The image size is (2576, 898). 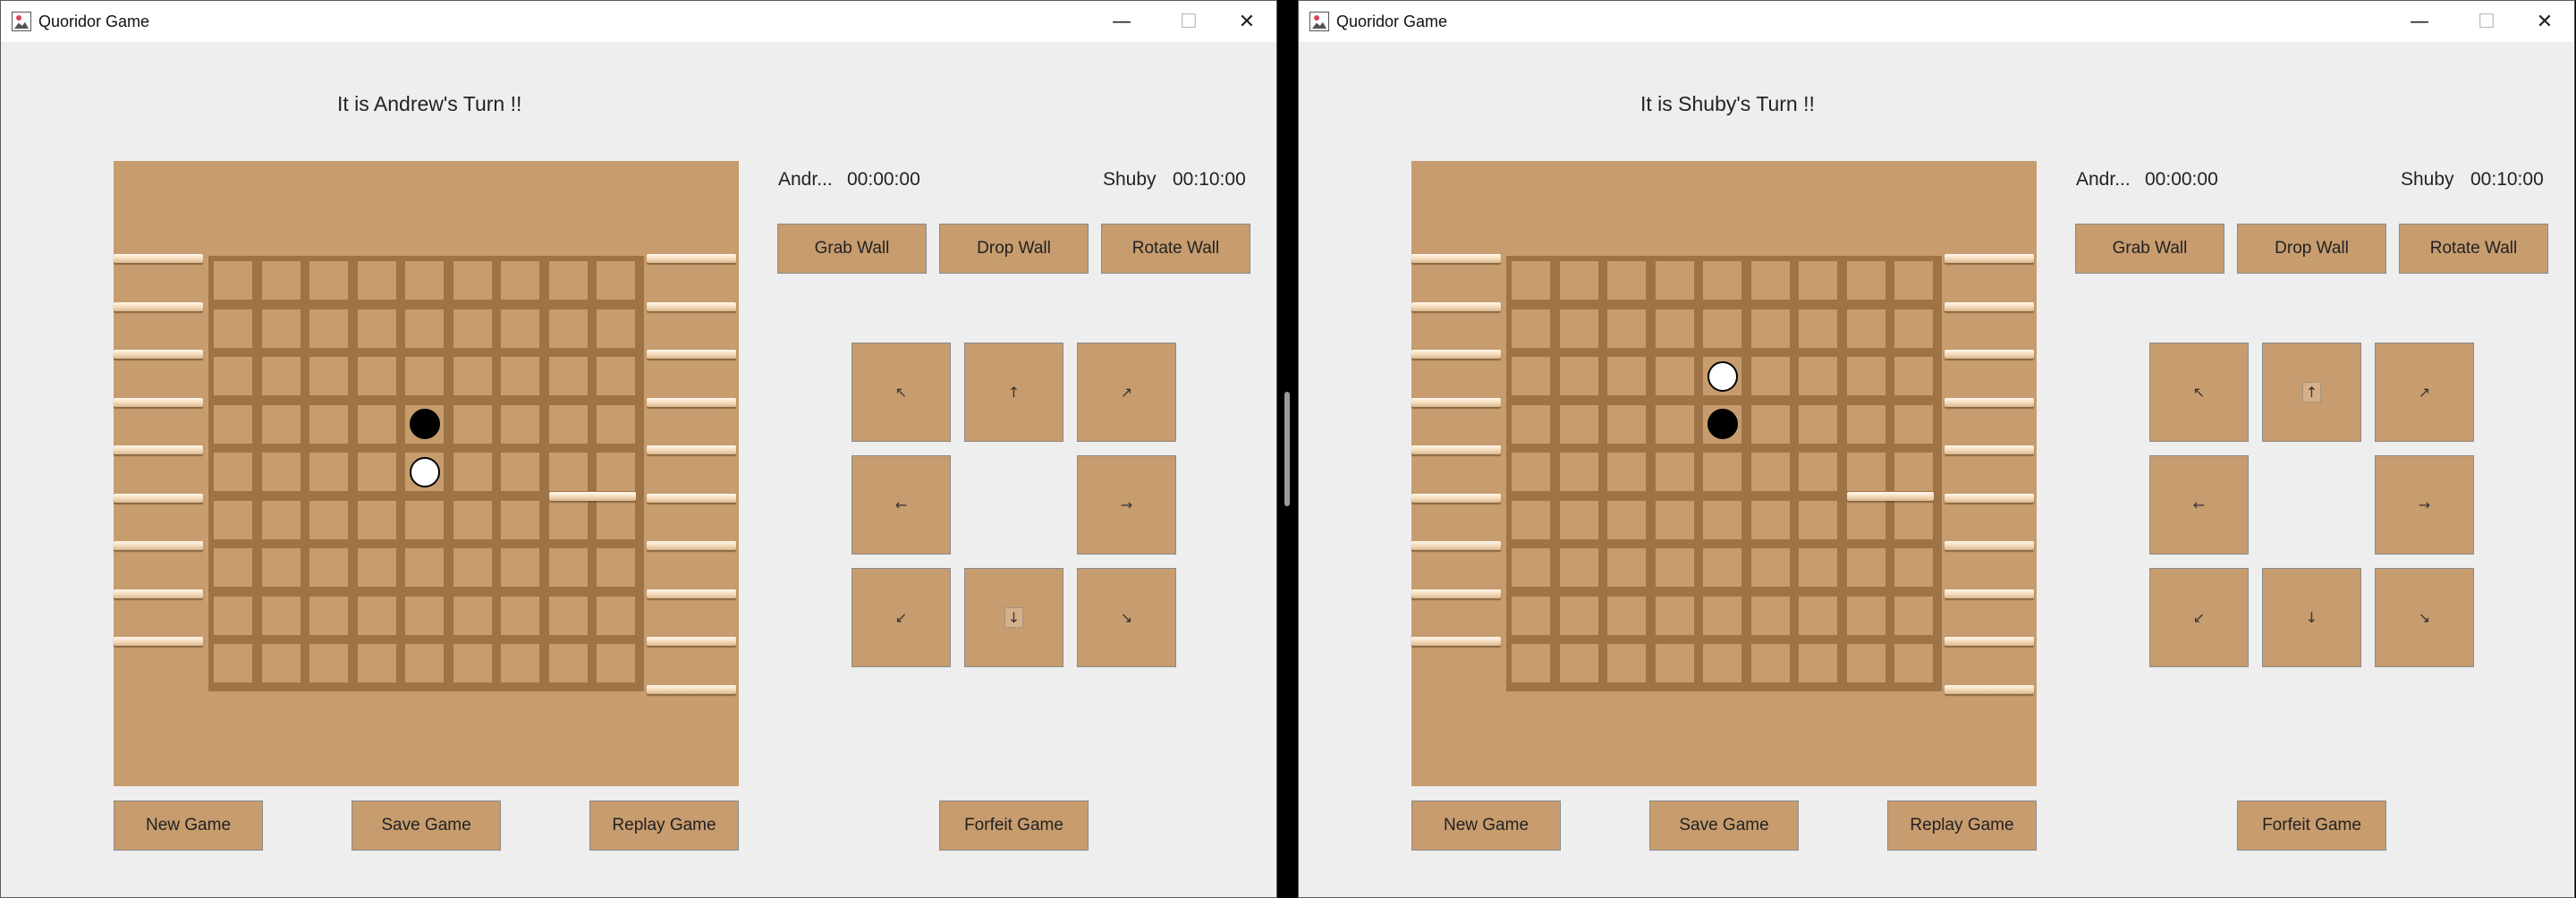 I want to click on forfeit-game-button: Forfeit Game, so click(x=2311, y=826).